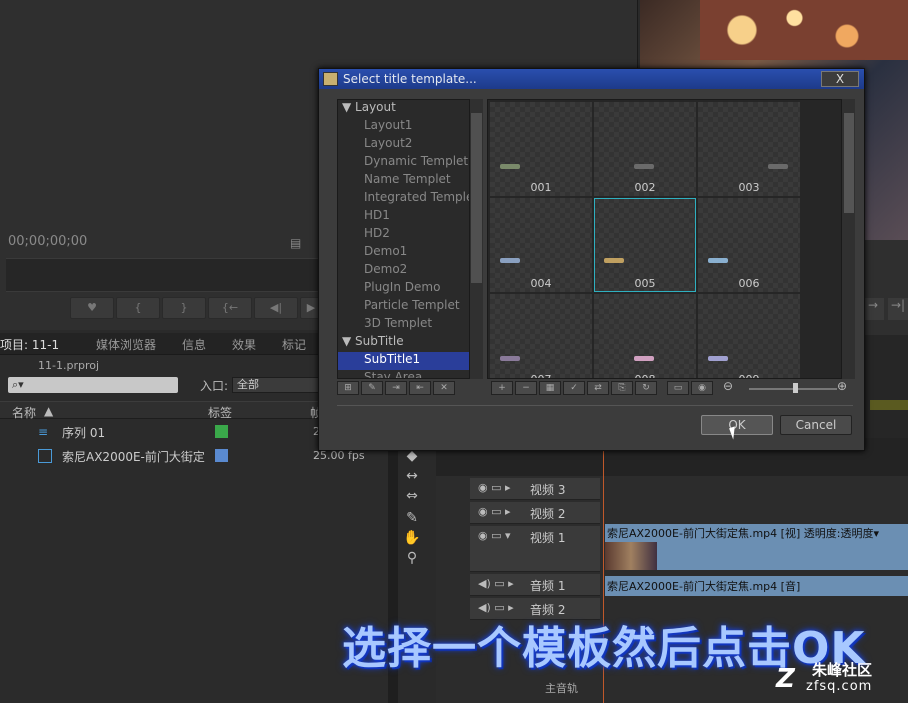 This screenshot has height=703, width=908. I want to click on step-back-button: ◀|, so click(276, 308).